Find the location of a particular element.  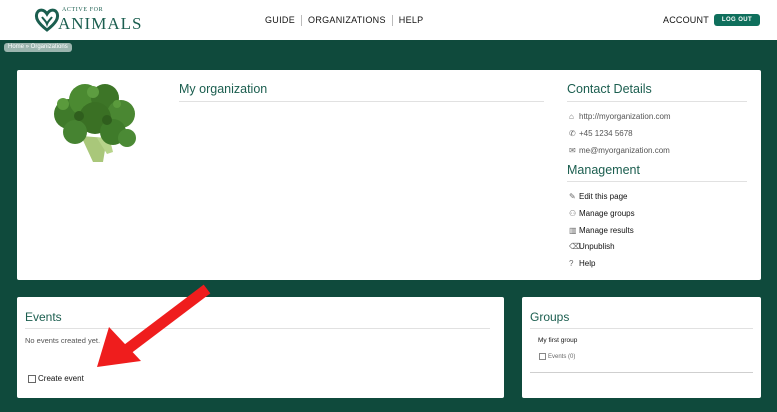

main-nav: GUIDE ORGANIZATIONS HELP is located at coordinates (347, 20).